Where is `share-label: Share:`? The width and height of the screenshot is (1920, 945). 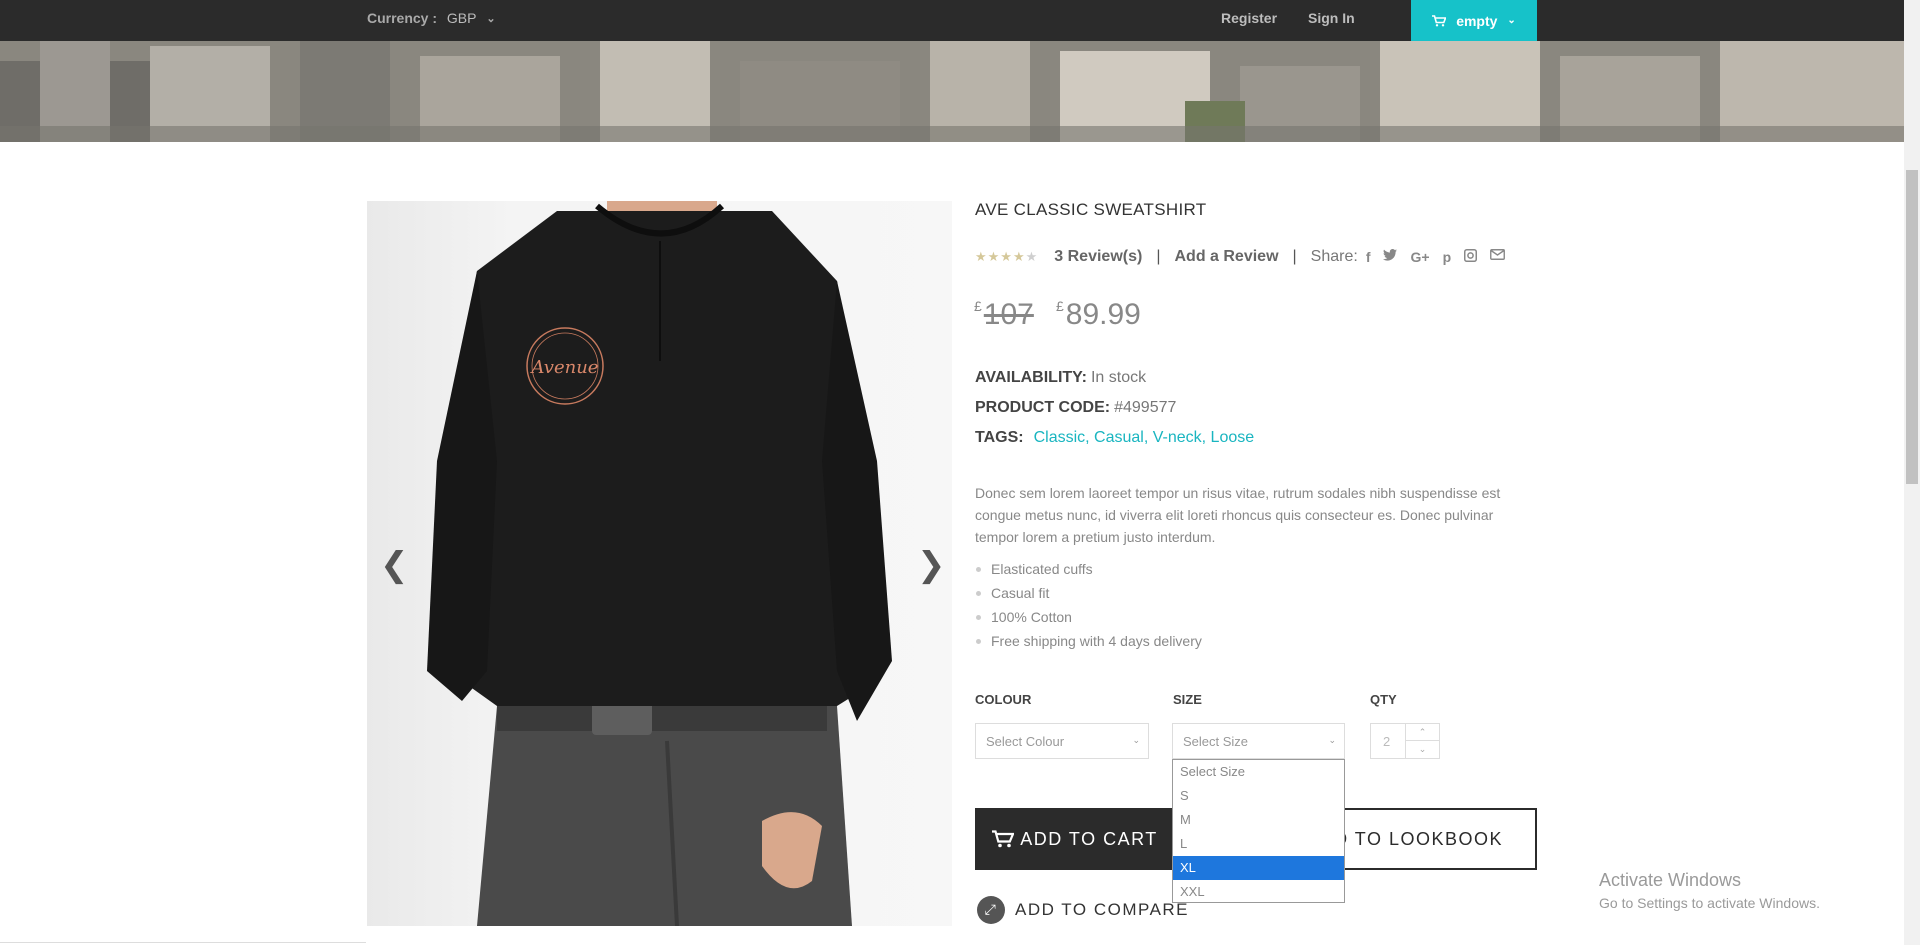 share-label: Share: is located at coordinates (1334, 256).